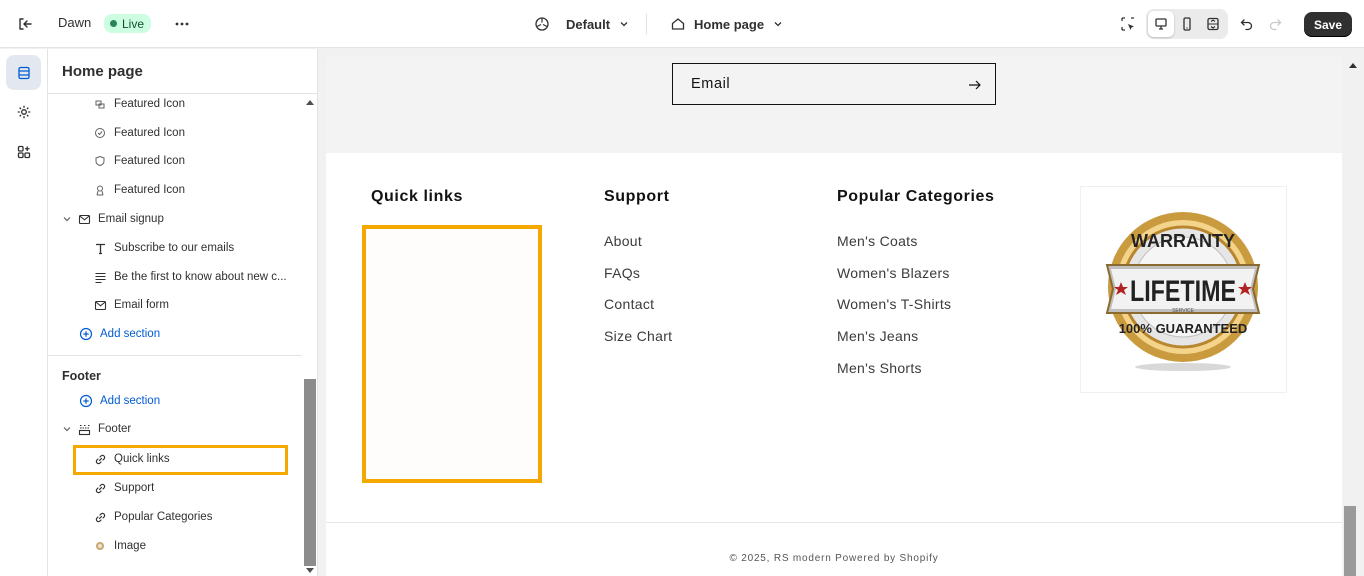  Describe the element at coordinates (131, 219) in the screenshot. I see `sidebar-item-label: Email signup` at that location.